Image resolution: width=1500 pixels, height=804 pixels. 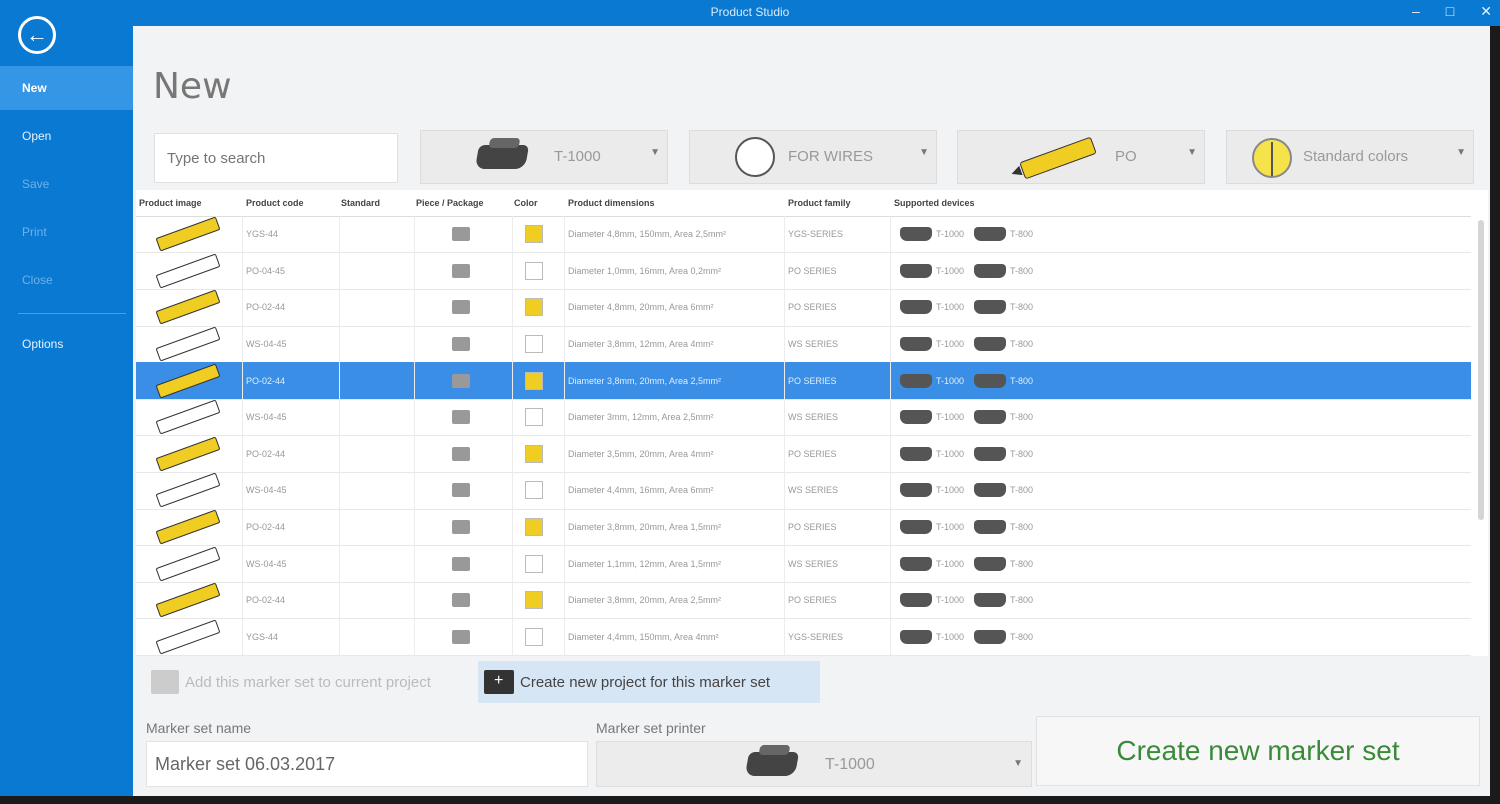 I want to click on sidebar-item-new: New, so click(x=66, y=88).